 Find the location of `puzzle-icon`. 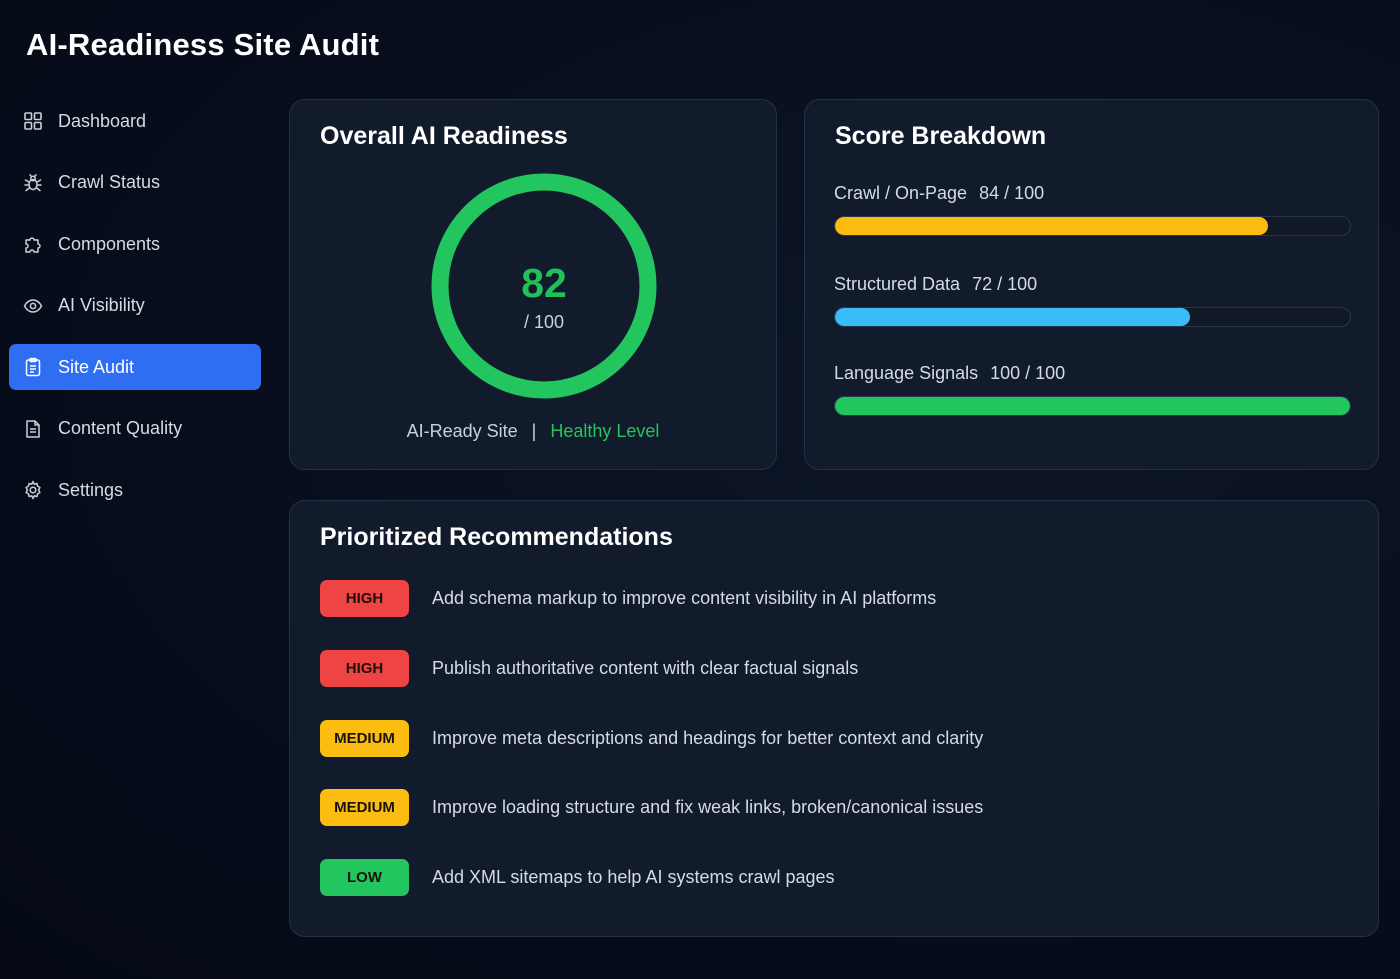

puzzle-icon is located at coordinates (33, 244).